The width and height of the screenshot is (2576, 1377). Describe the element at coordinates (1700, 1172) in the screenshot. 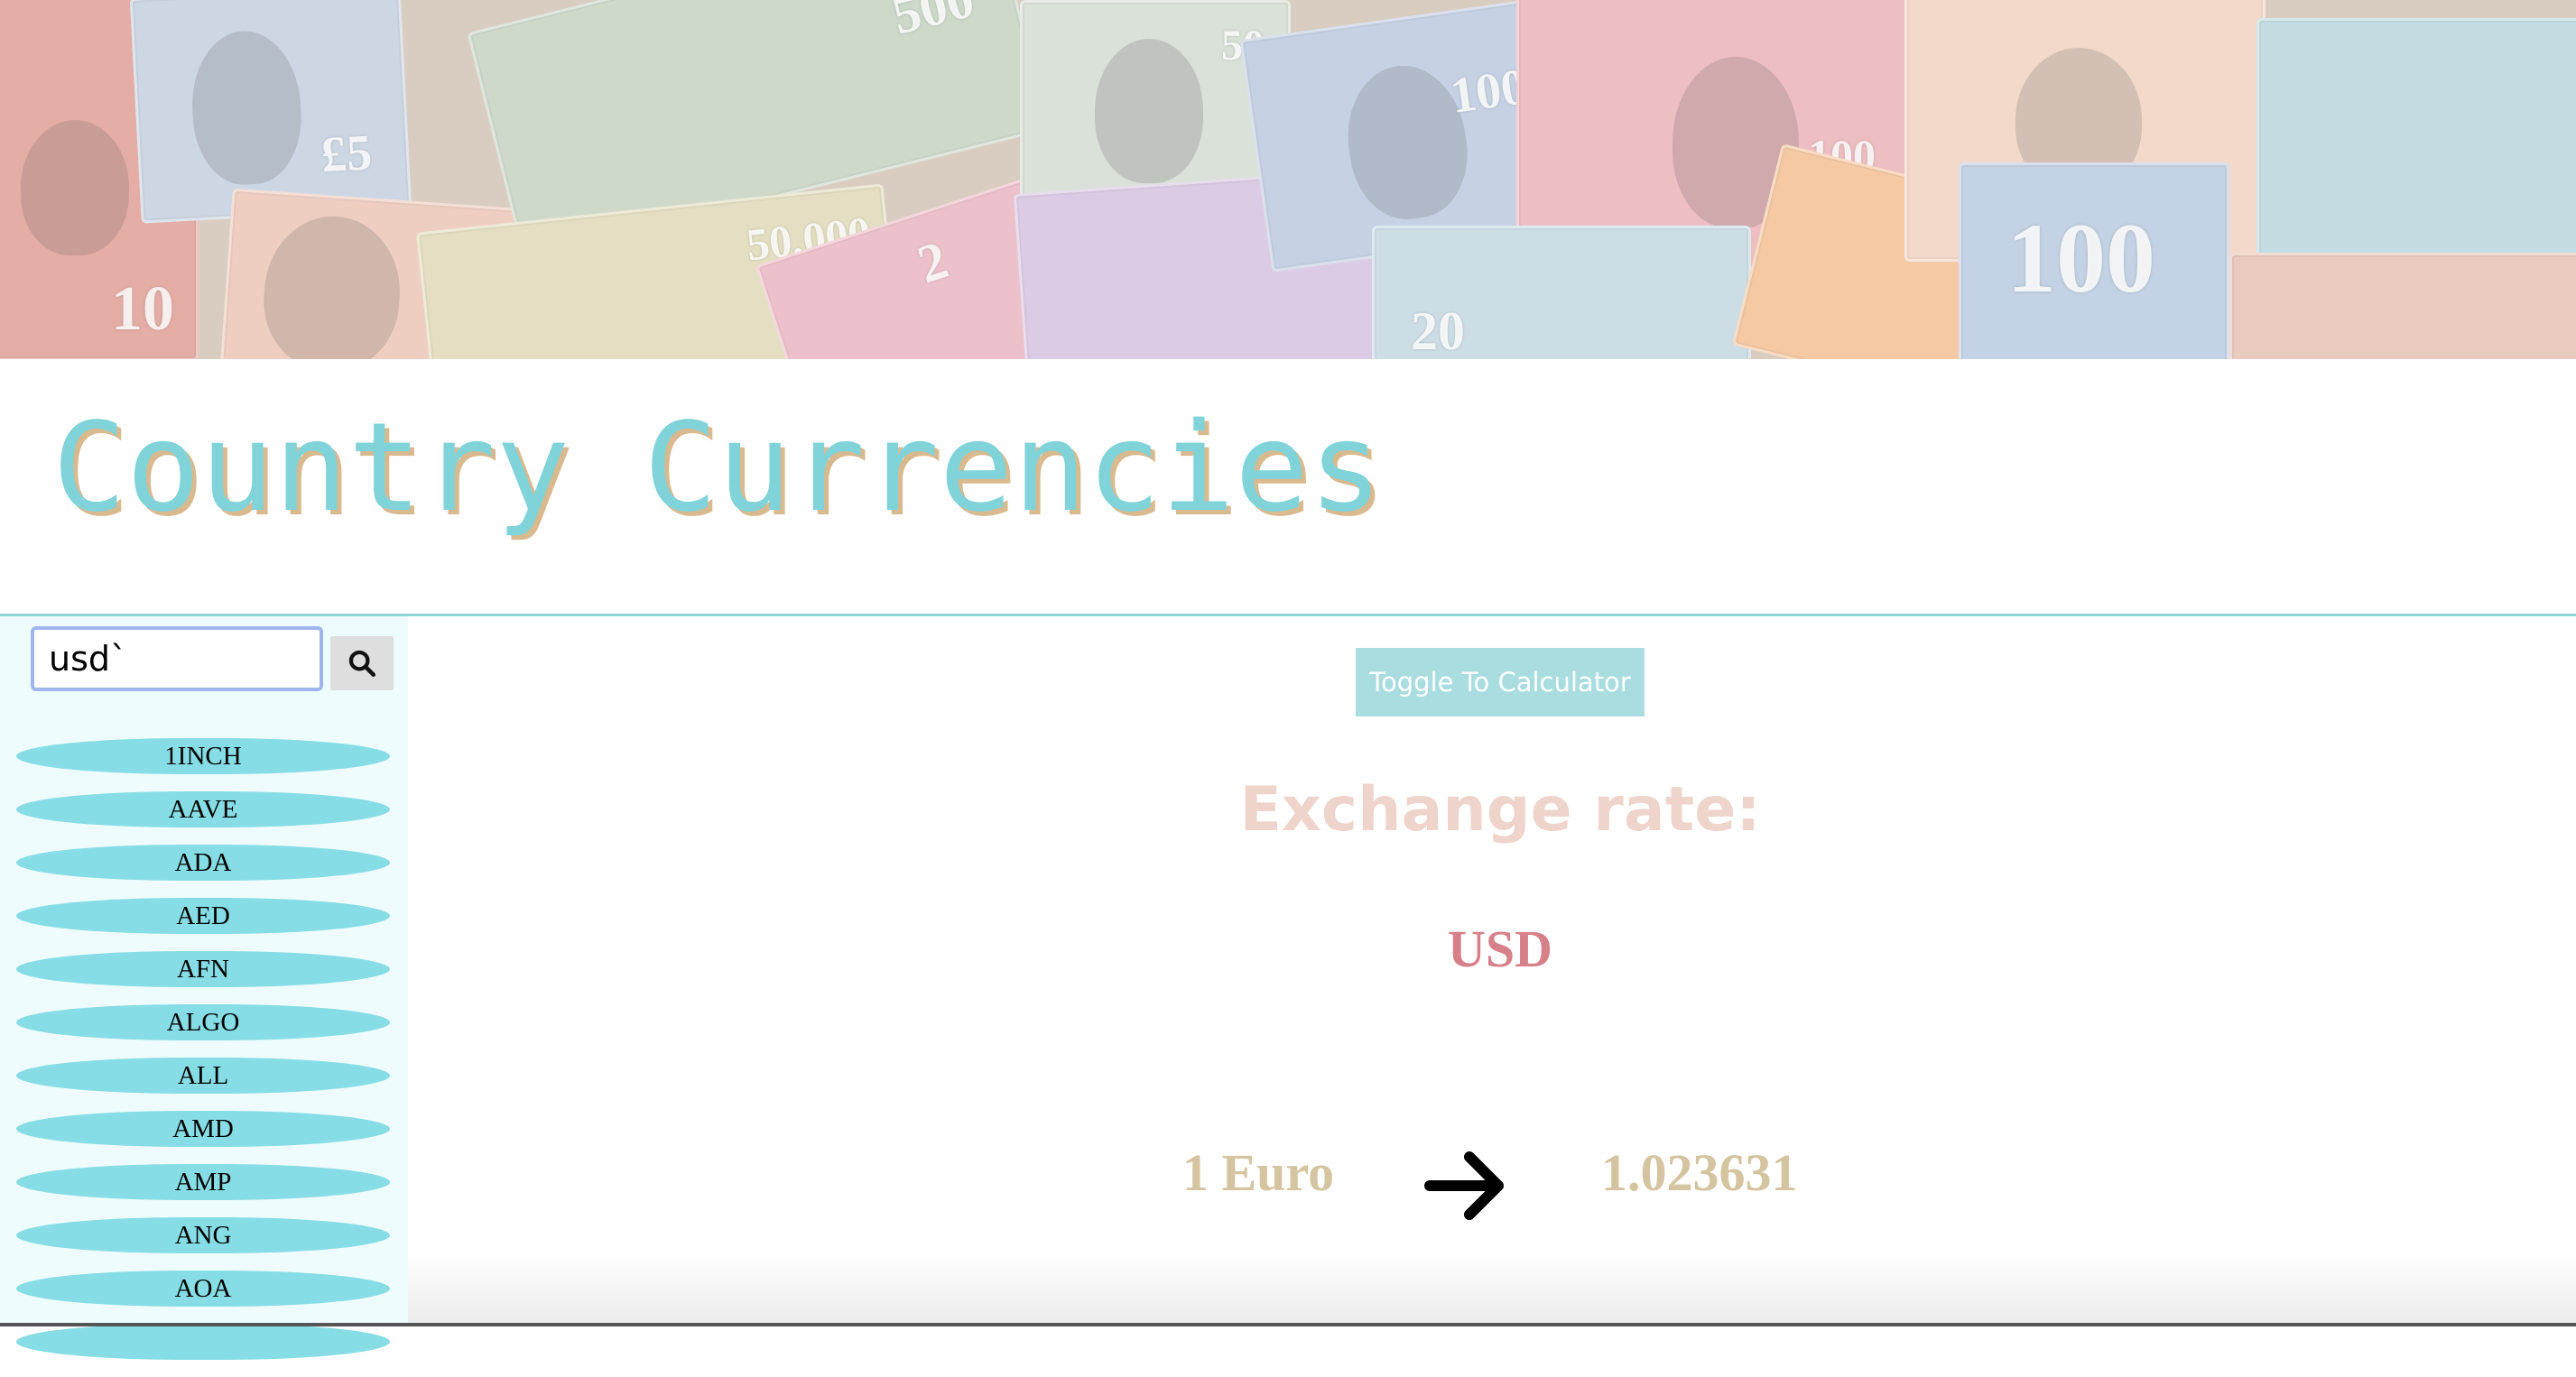

I see `exchange-rate-value: 1.023631` at that location.